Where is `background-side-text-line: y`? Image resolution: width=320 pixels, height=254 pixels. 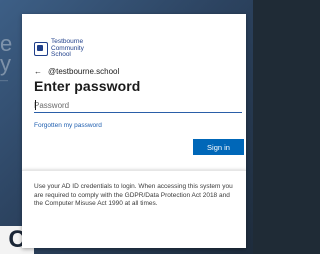 background-side-text-line: y is located at coordinates (5, 63).